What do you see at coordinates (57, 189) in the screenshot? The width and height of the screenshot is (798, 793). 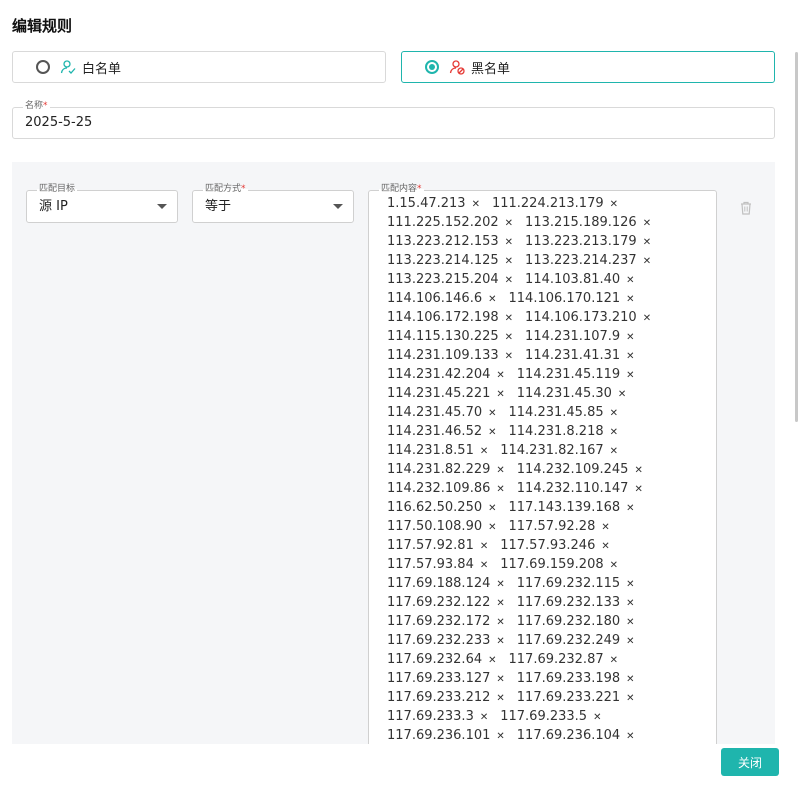 I see `match-target-label: 匹配目标` at bounding box center [57, 189].